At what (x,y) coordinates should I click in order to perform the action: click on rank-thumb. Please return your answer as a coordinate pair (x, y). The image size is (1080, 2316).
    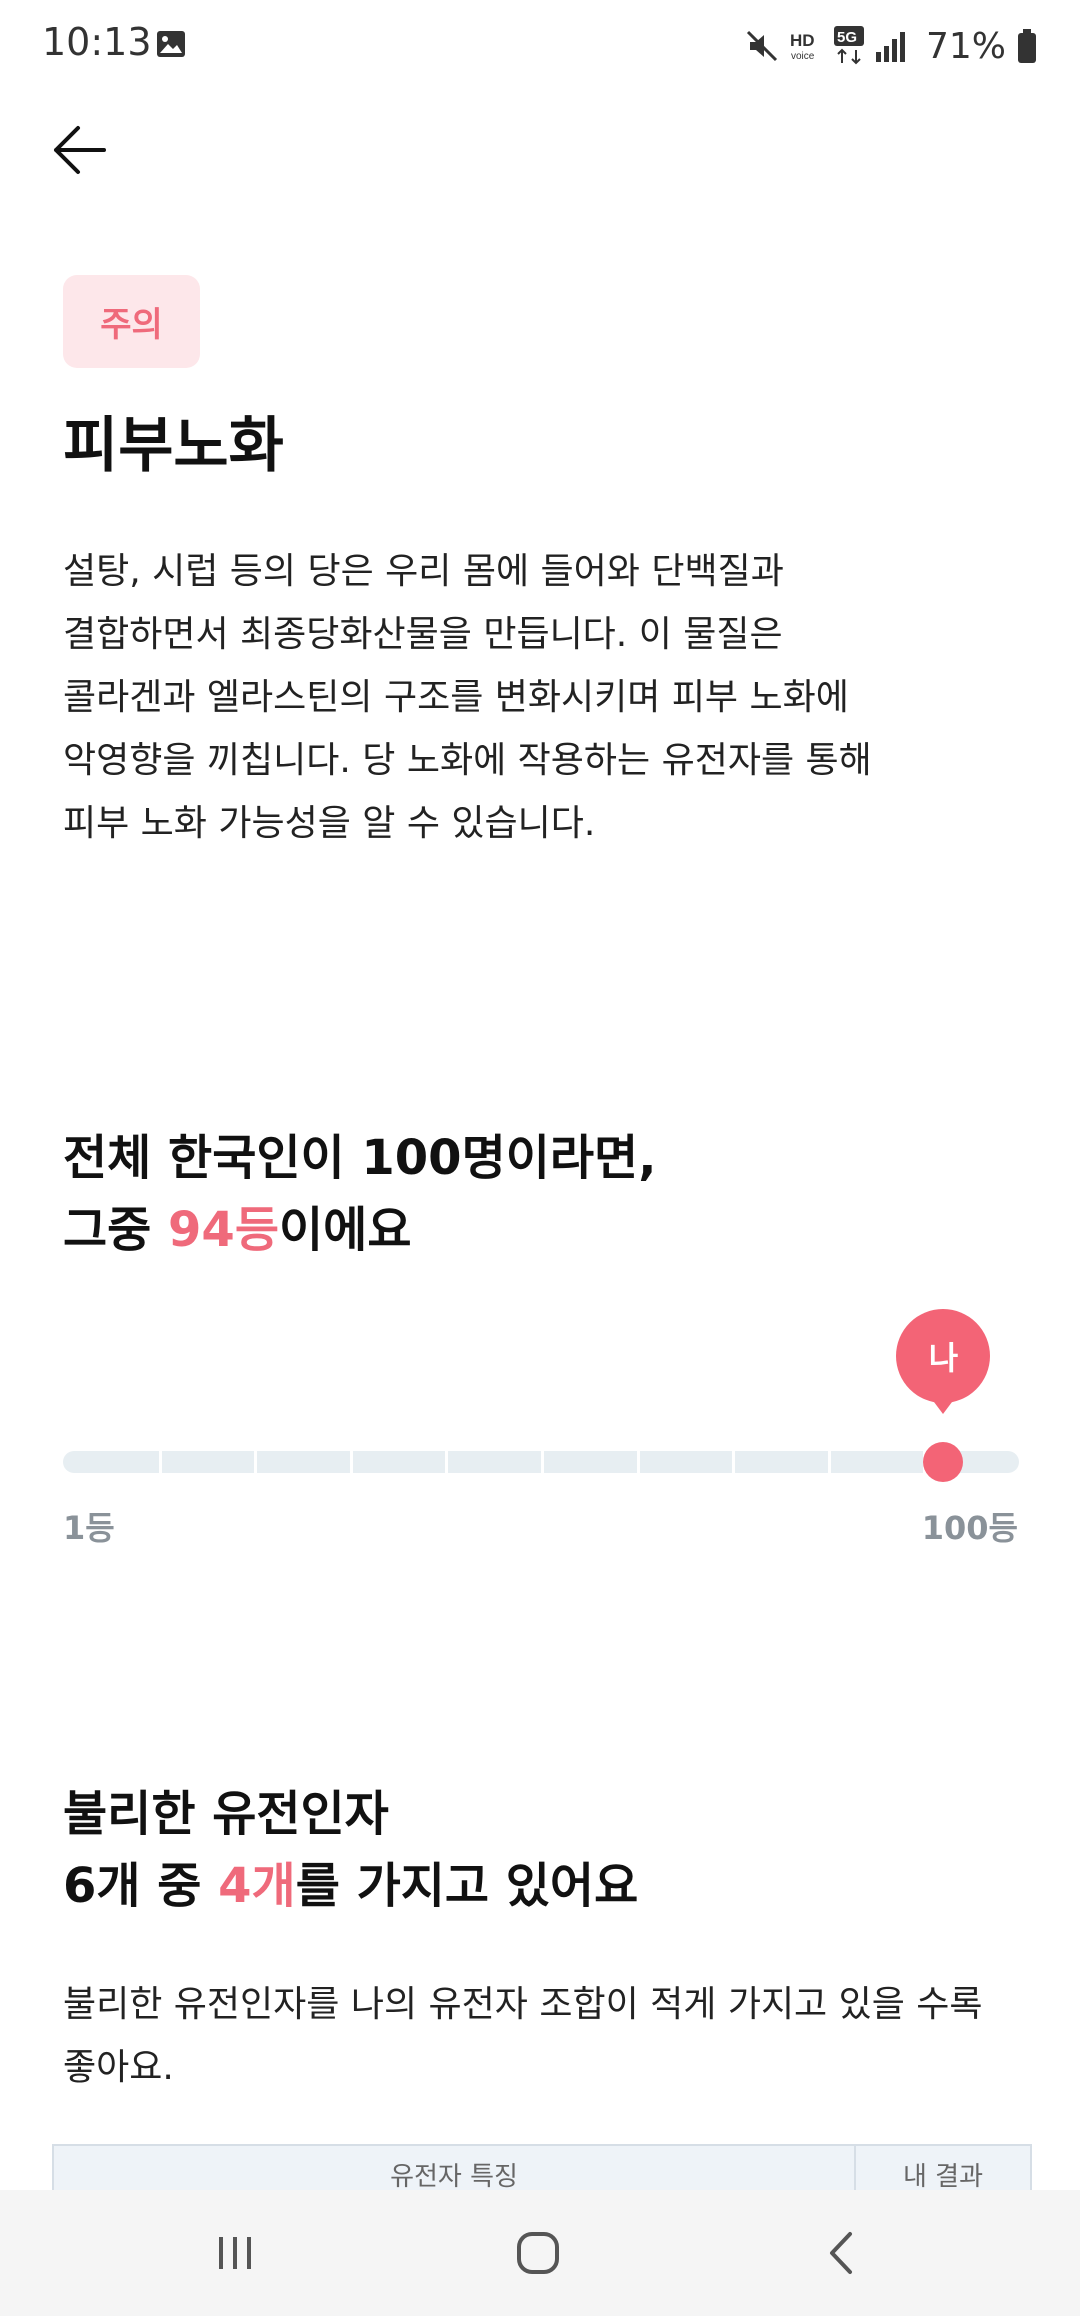
    Looking at the image, I should click on (943, 1462).